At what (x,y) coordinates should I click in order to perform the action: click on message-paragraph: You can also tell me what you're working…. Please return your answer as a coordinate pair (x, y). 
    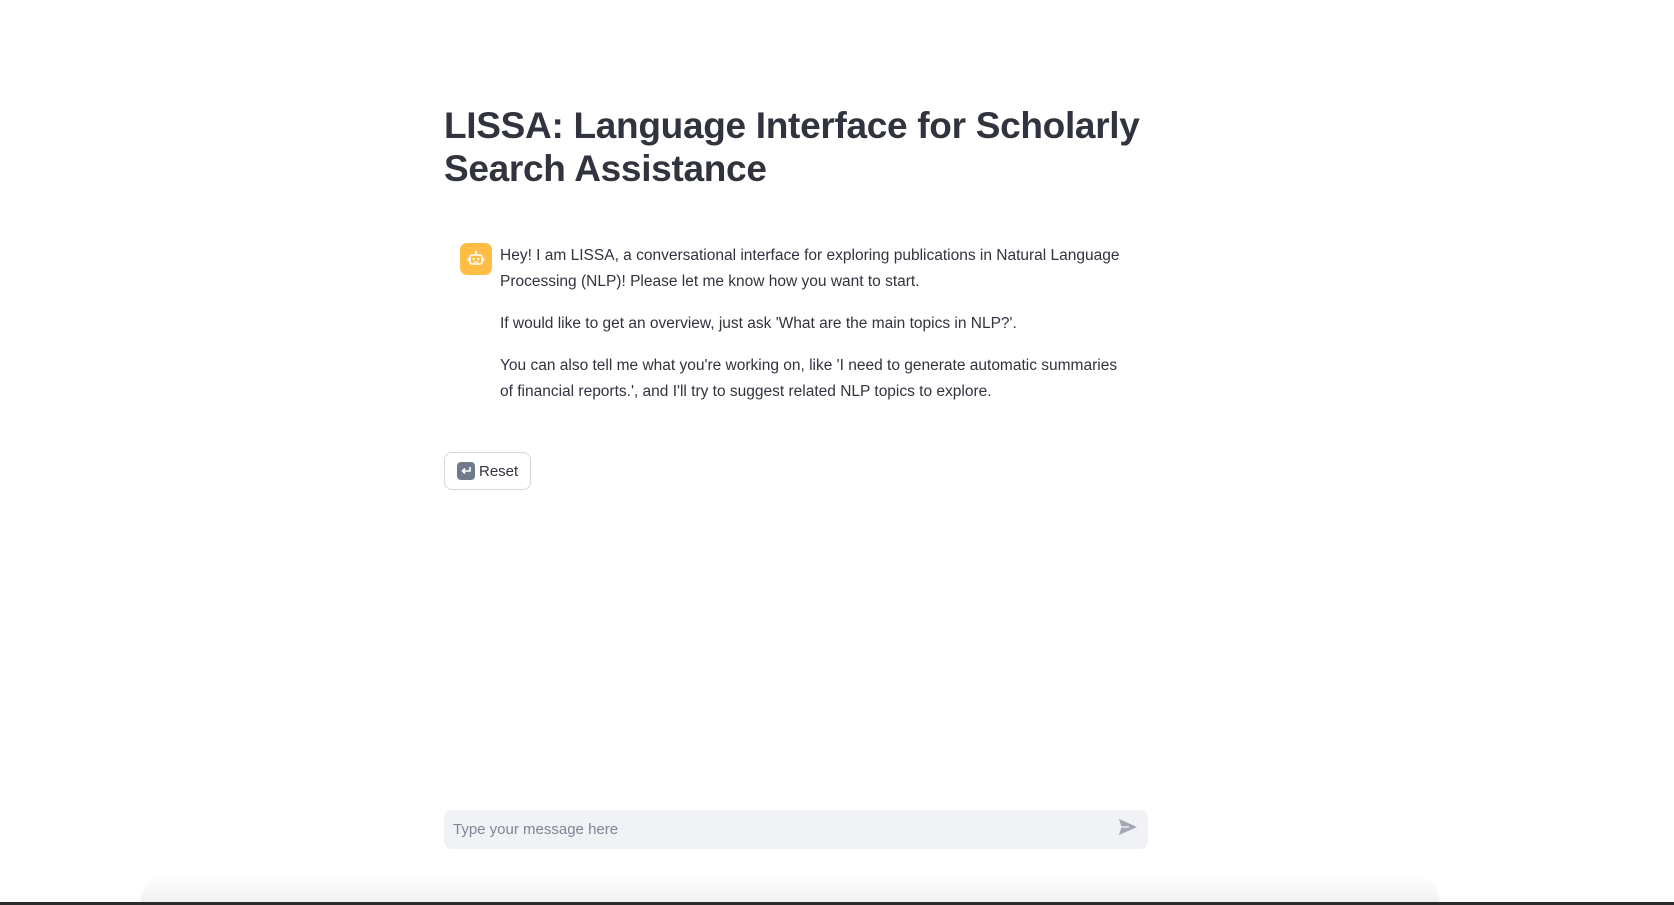
    Looking at the image, I should click on (809, 378).